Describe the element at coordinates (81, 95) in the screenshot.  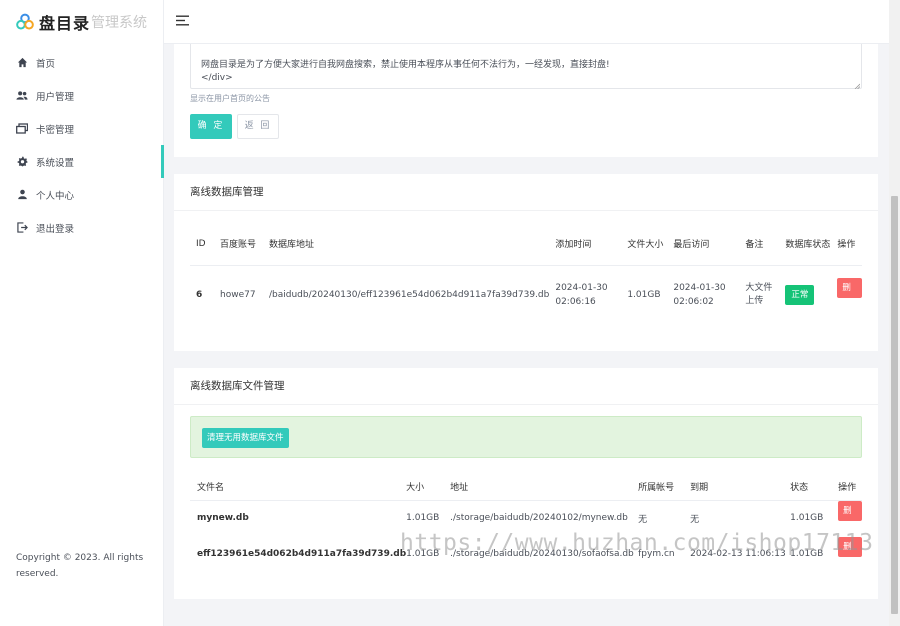
I see `sidebar-item-users: 用户管理` at that location.